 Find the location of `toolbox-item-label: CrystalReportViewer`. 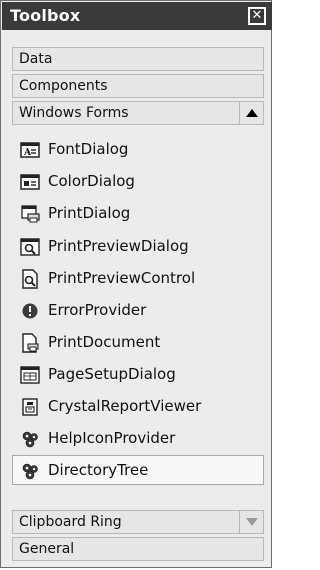

toolbox-item-label: CrystalReportViewer is located at coordinates (125, 406).